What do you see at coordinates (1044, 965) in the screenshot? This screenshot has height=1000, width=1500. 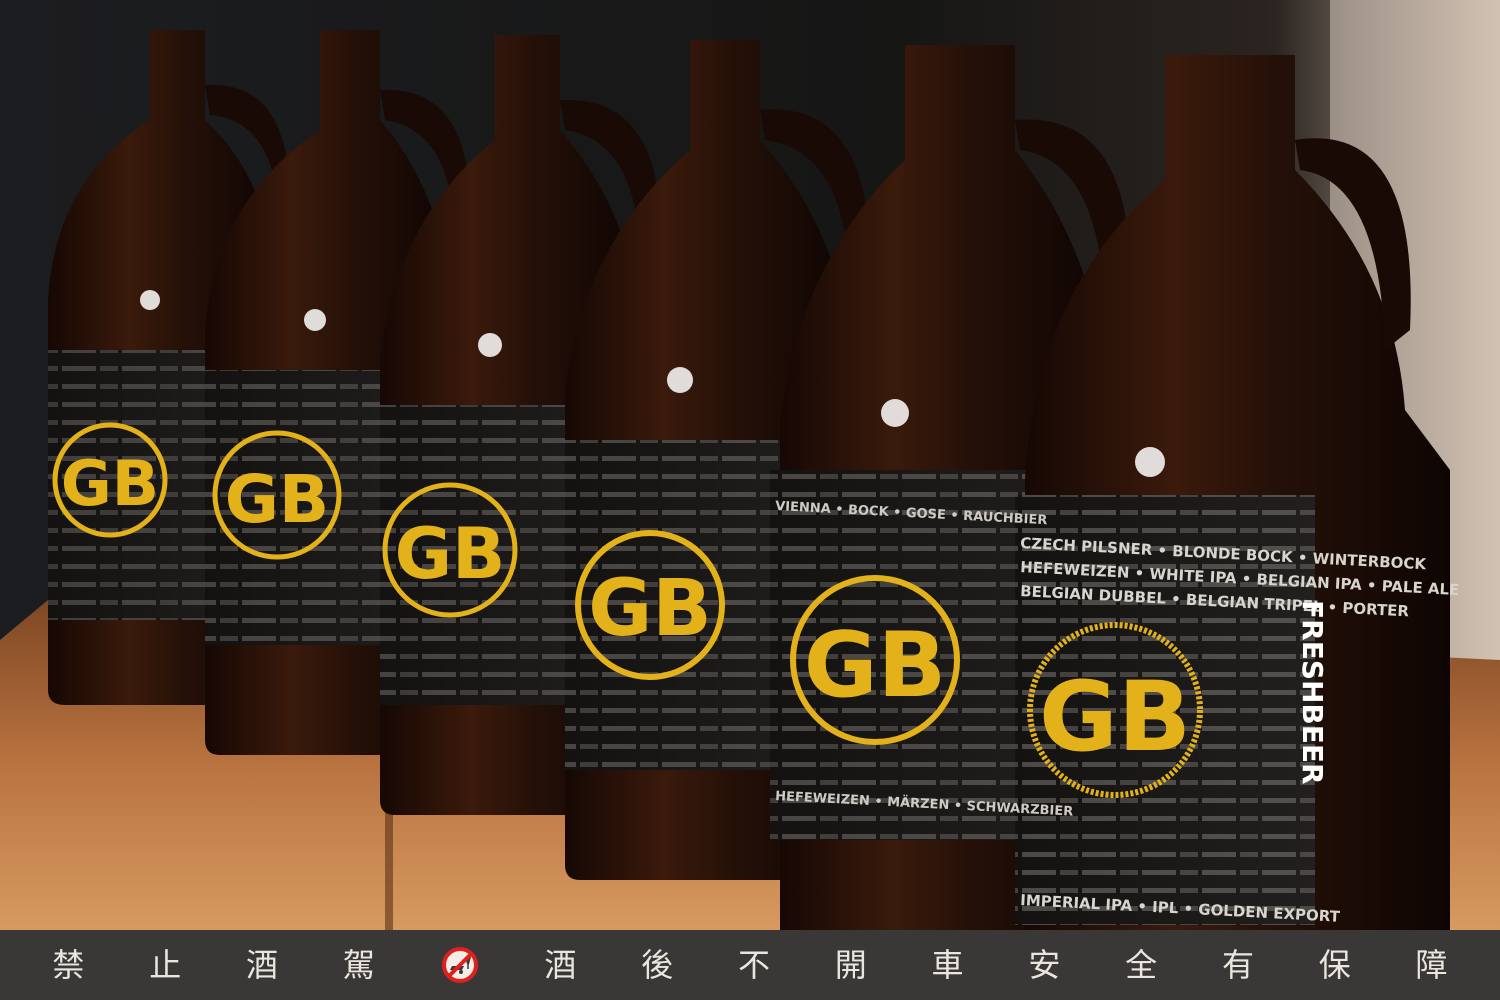 I see `footer-char: 安` at bounding box center [1044, 965].